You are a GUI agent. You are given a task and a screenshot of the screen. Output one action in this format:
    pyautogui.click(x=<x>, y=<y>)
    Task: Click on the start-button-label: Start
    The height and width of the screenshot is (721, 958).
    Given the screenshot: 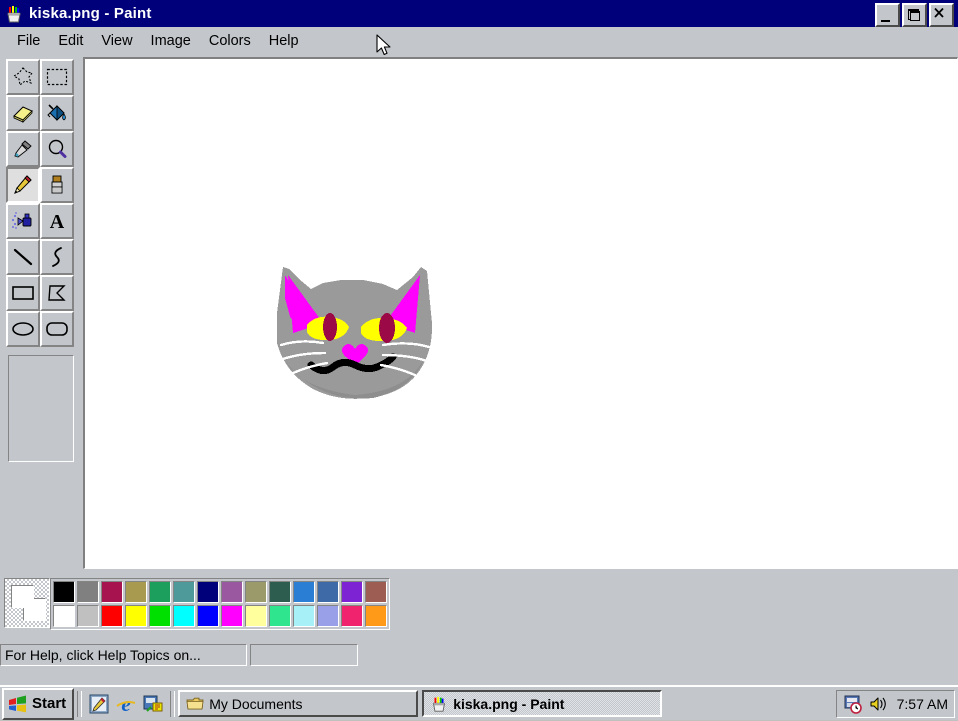 What is the action you would take?
    pyautogui.click(x=49, y=703)
    